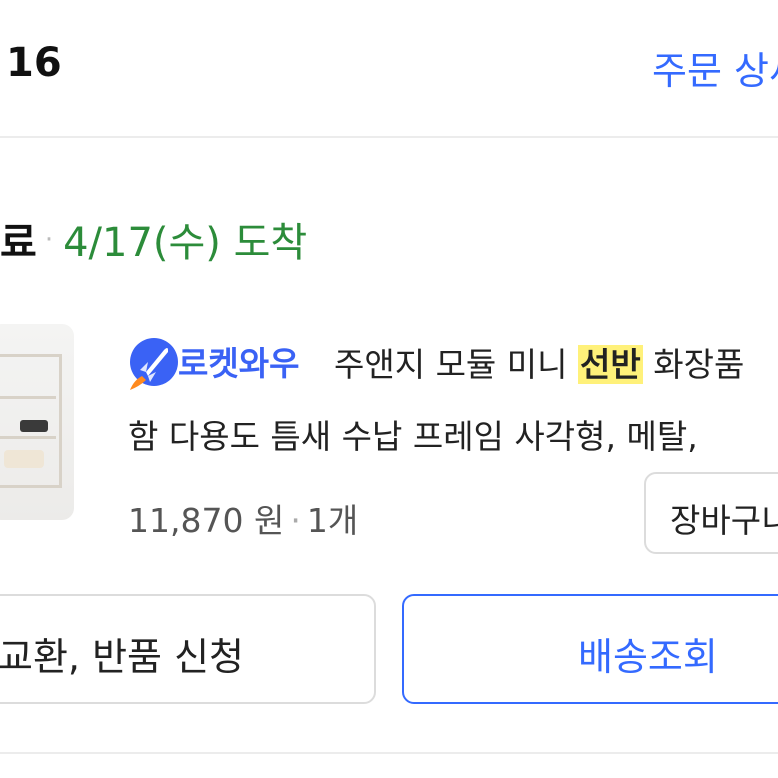 This screenshot has height=778, width=778. I want to click on rocket-icon, so click(154, 364).